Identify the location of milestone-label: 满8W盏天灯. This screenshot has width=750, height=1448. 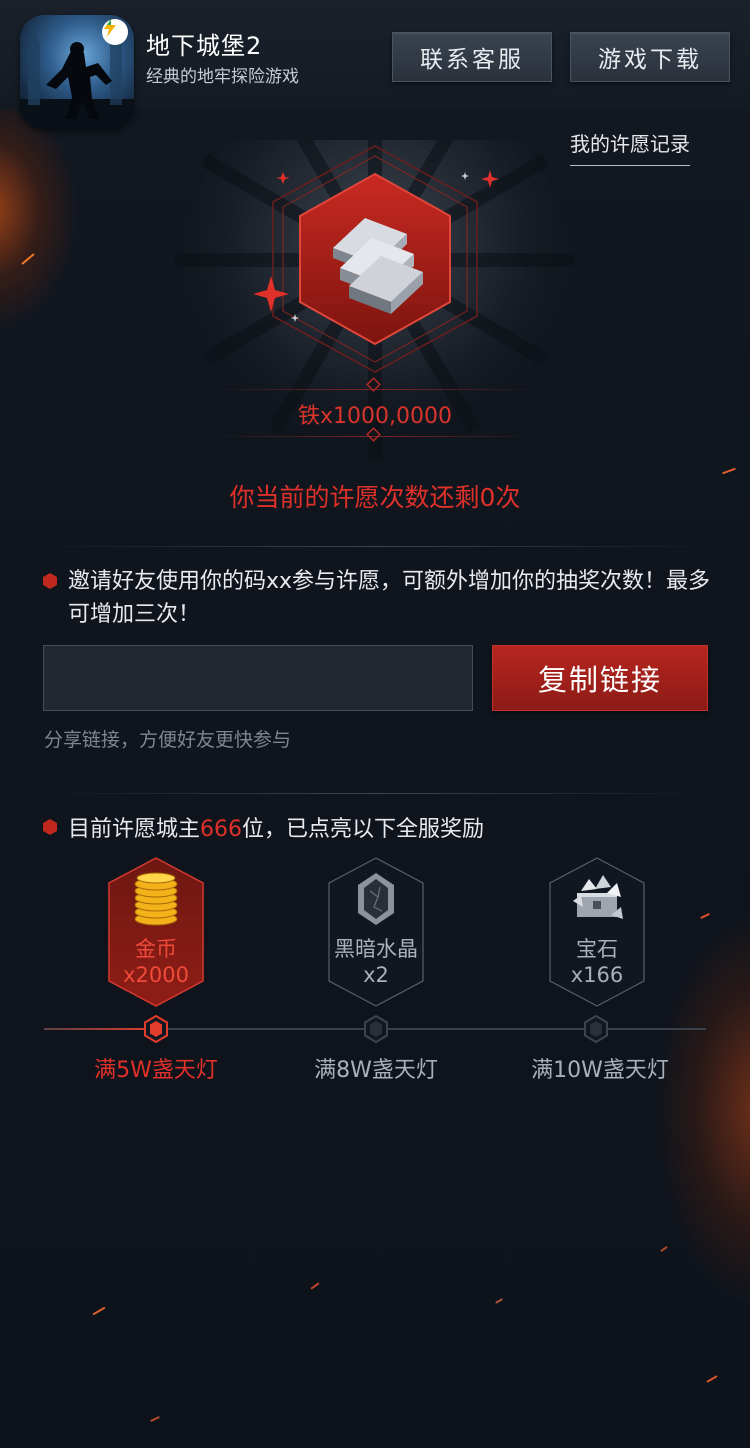
(376, 1070).